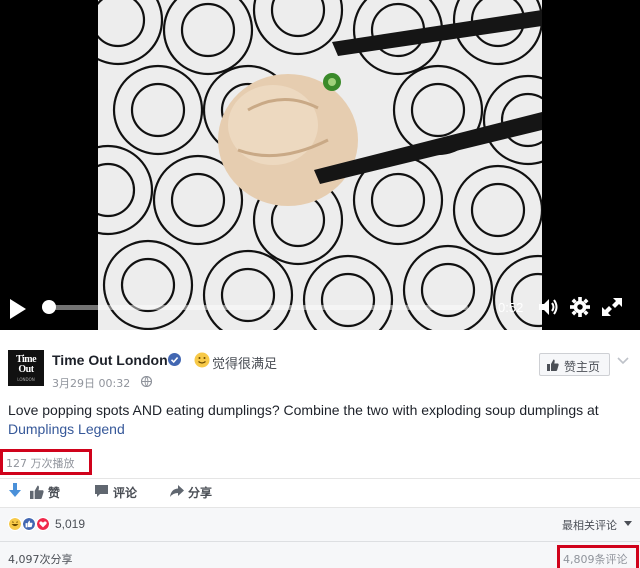 The width and height of the screenshot is (640, 568). I want to click on chevron-down-icon, so click(623, 361).